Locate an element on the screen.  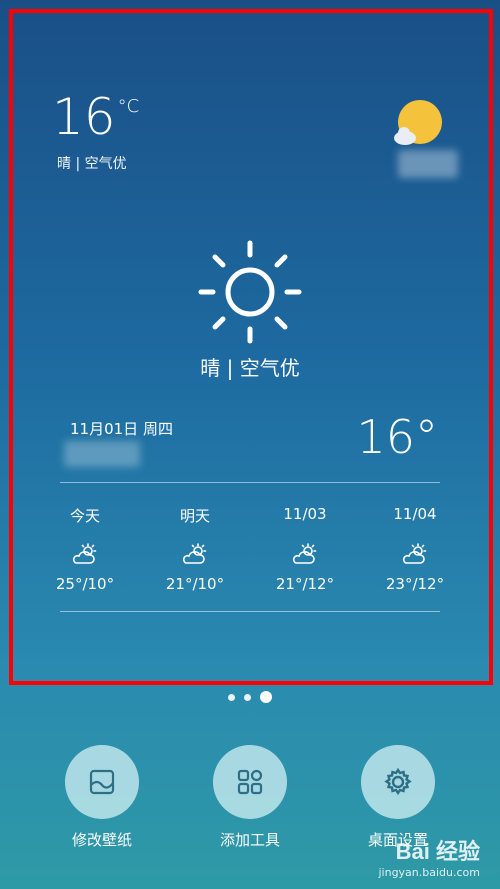
dock-label: 添加工具 is located at coordinates (249, 840).